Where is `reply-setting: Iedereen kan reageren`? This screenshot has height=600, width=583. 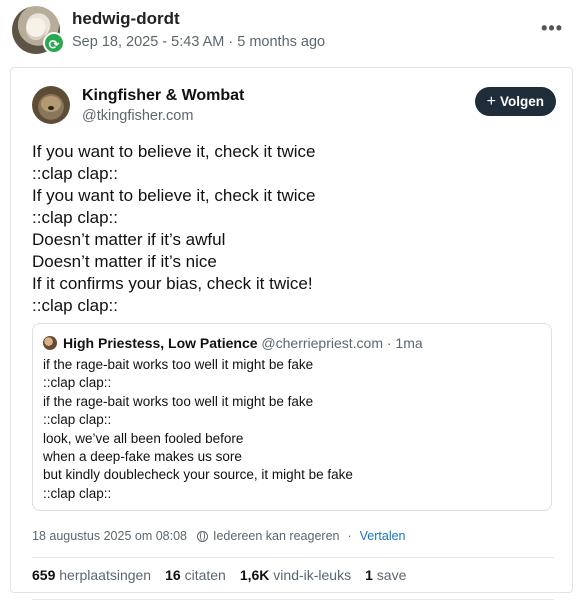
reply-setting: Iedereen kan reageren is located at coordinates (276, 536).